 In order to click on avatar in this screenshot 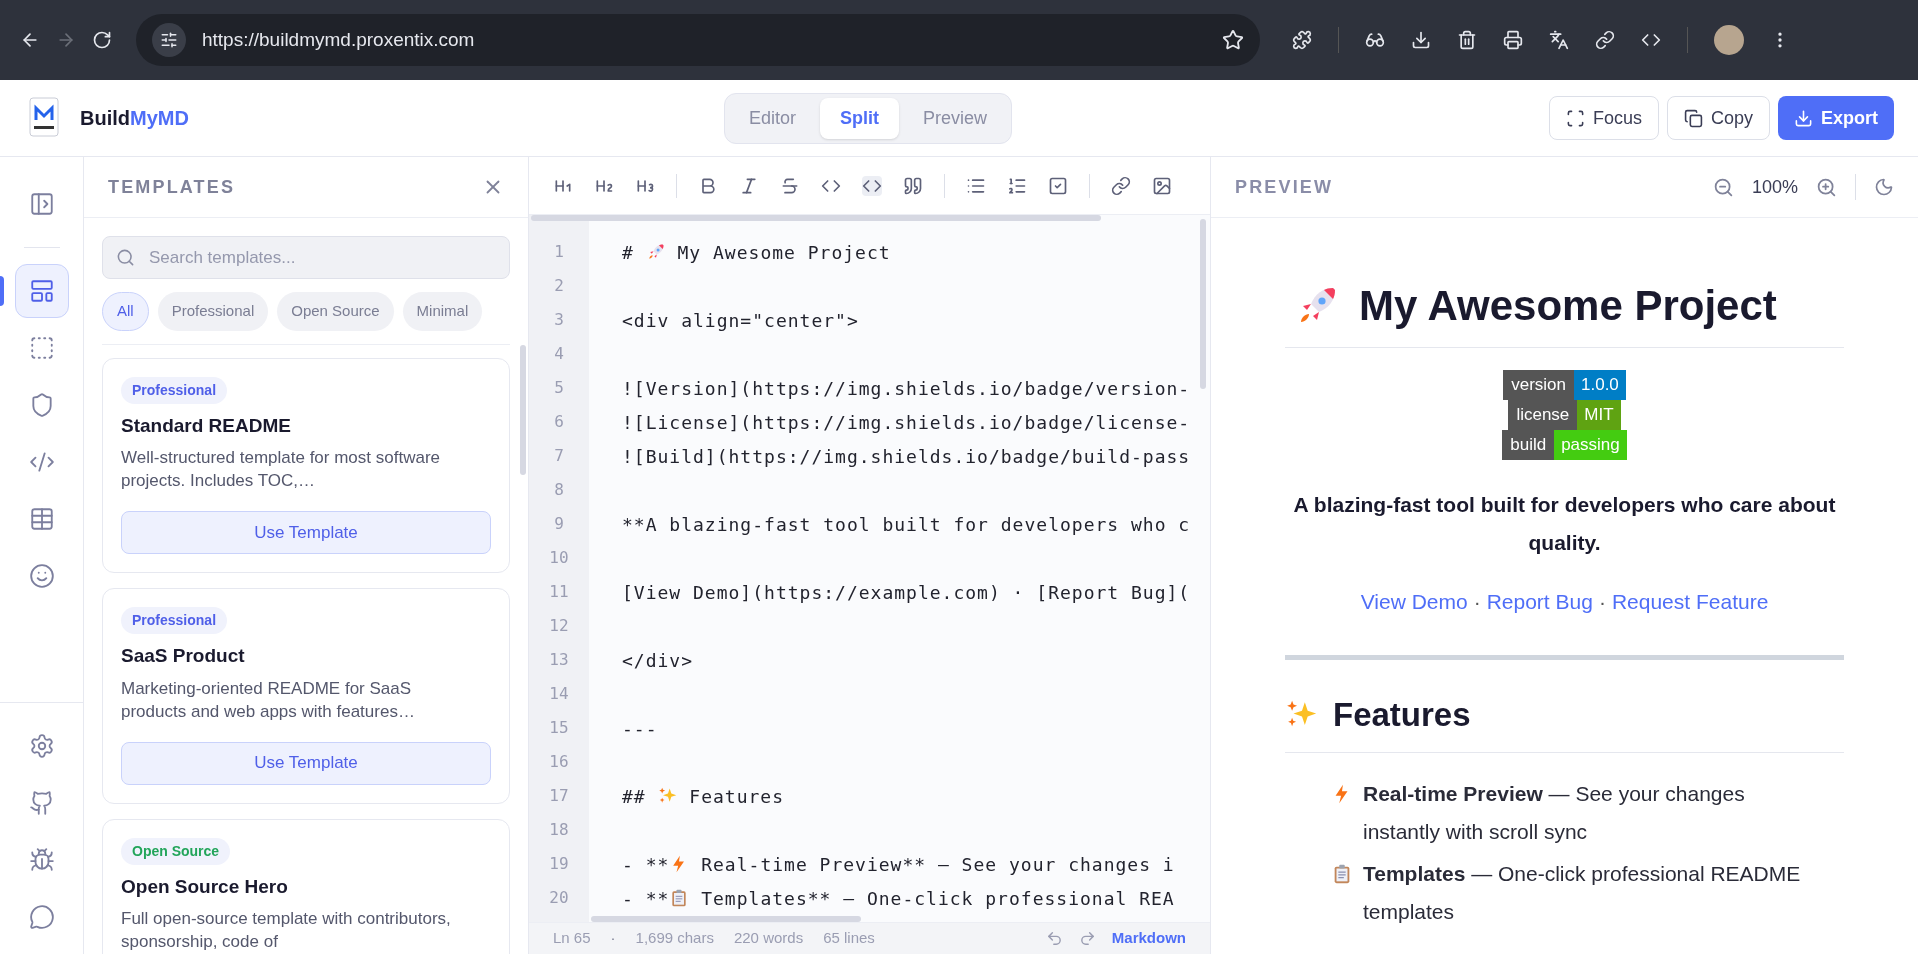, I will do `click(1729, 40)`.